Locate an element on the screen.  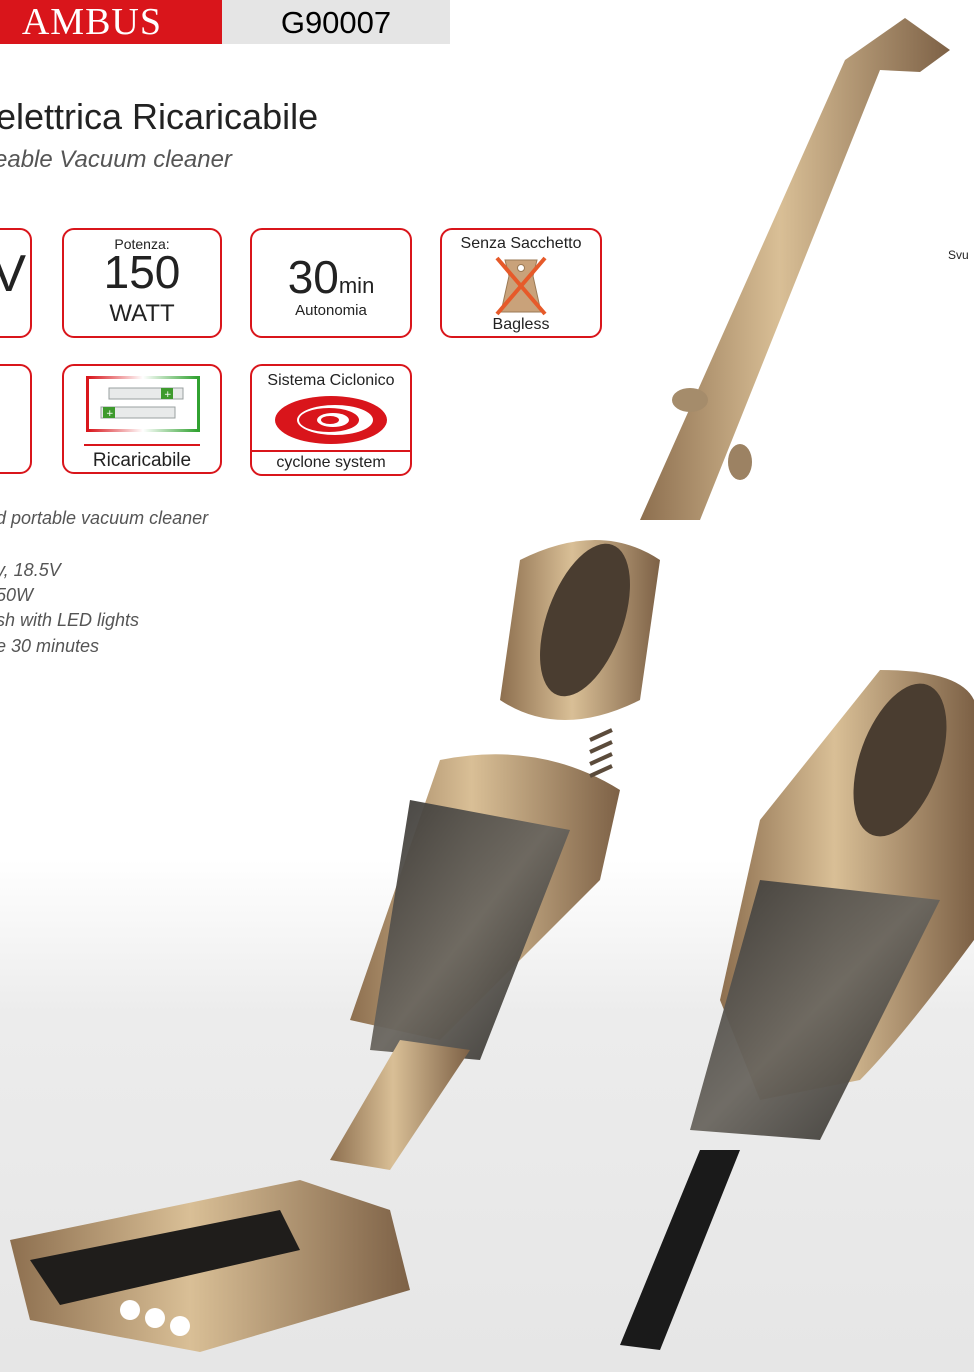
floor-brush-head is located at coordinates (210, 1266).